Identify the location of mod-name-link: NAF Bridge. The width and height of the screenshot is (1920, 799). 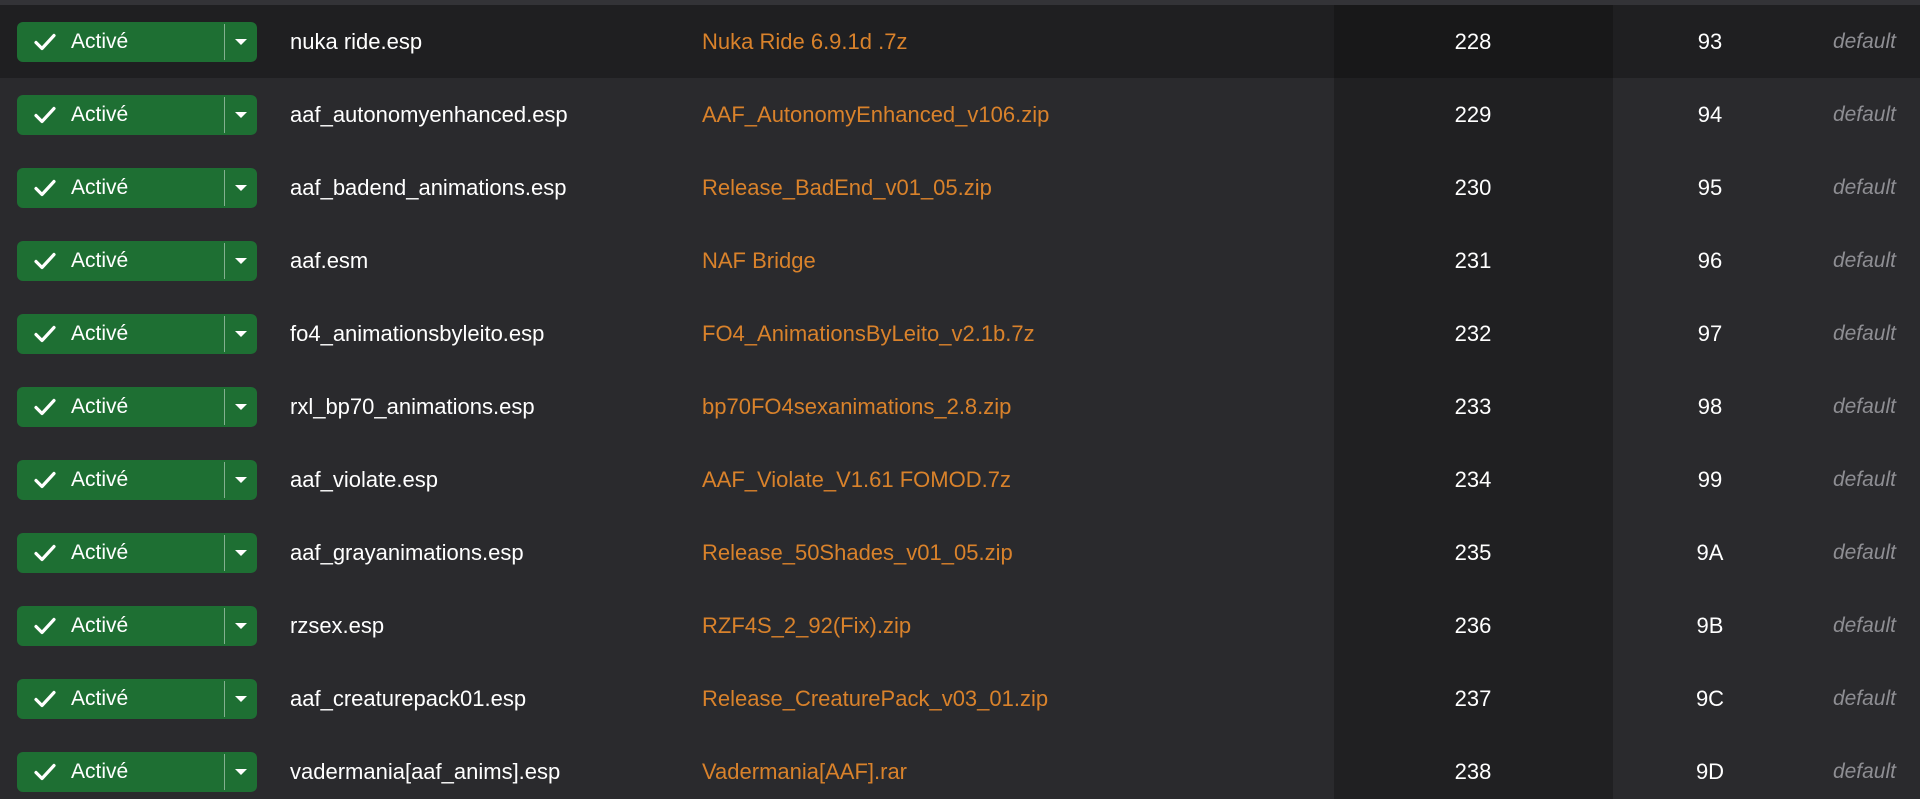
(759, 260).